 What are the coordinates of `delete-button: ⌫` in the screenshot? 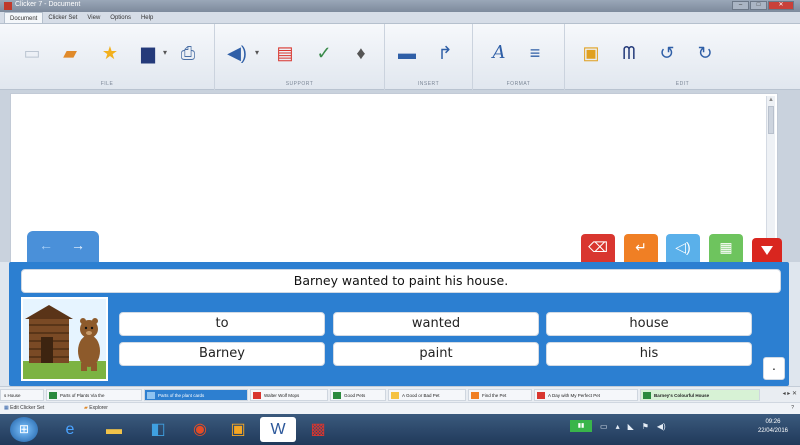 It's located at (598, 248).